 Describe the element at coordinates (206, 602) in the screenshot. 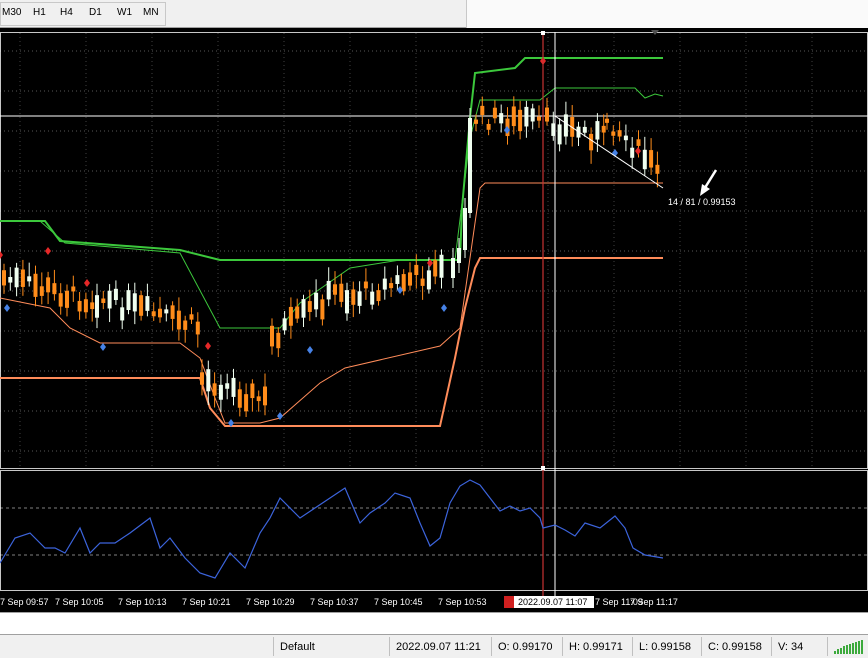

I see `time-axis-label: 7 Sep 10:21` at that location.